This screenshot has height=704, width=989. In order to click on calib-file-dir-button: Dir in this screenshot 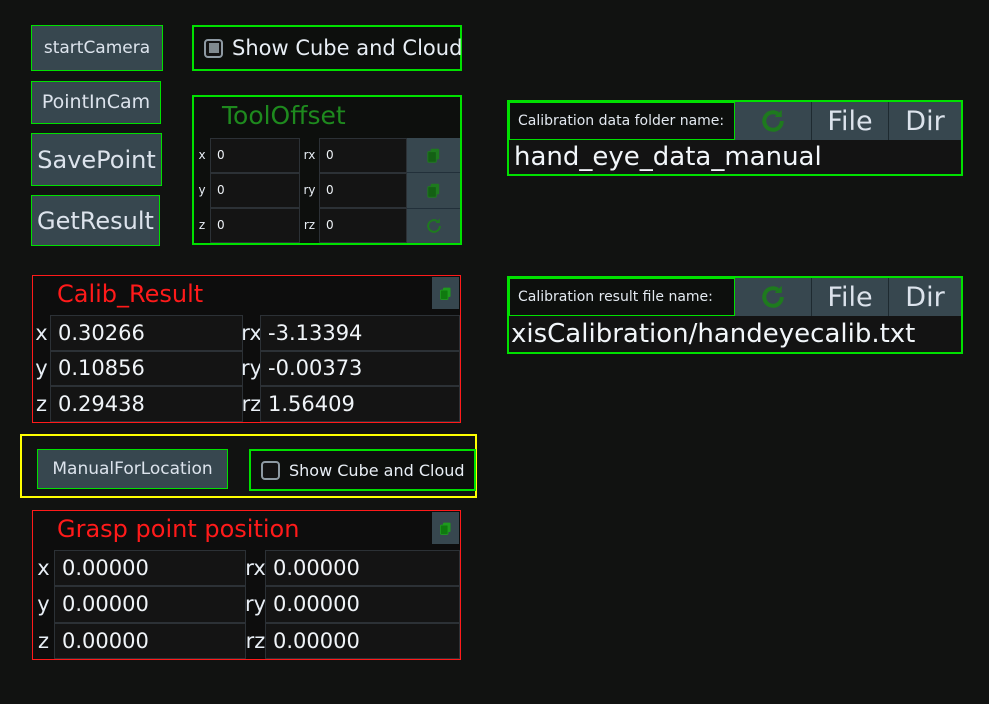, I will do `click(925, 297)`.